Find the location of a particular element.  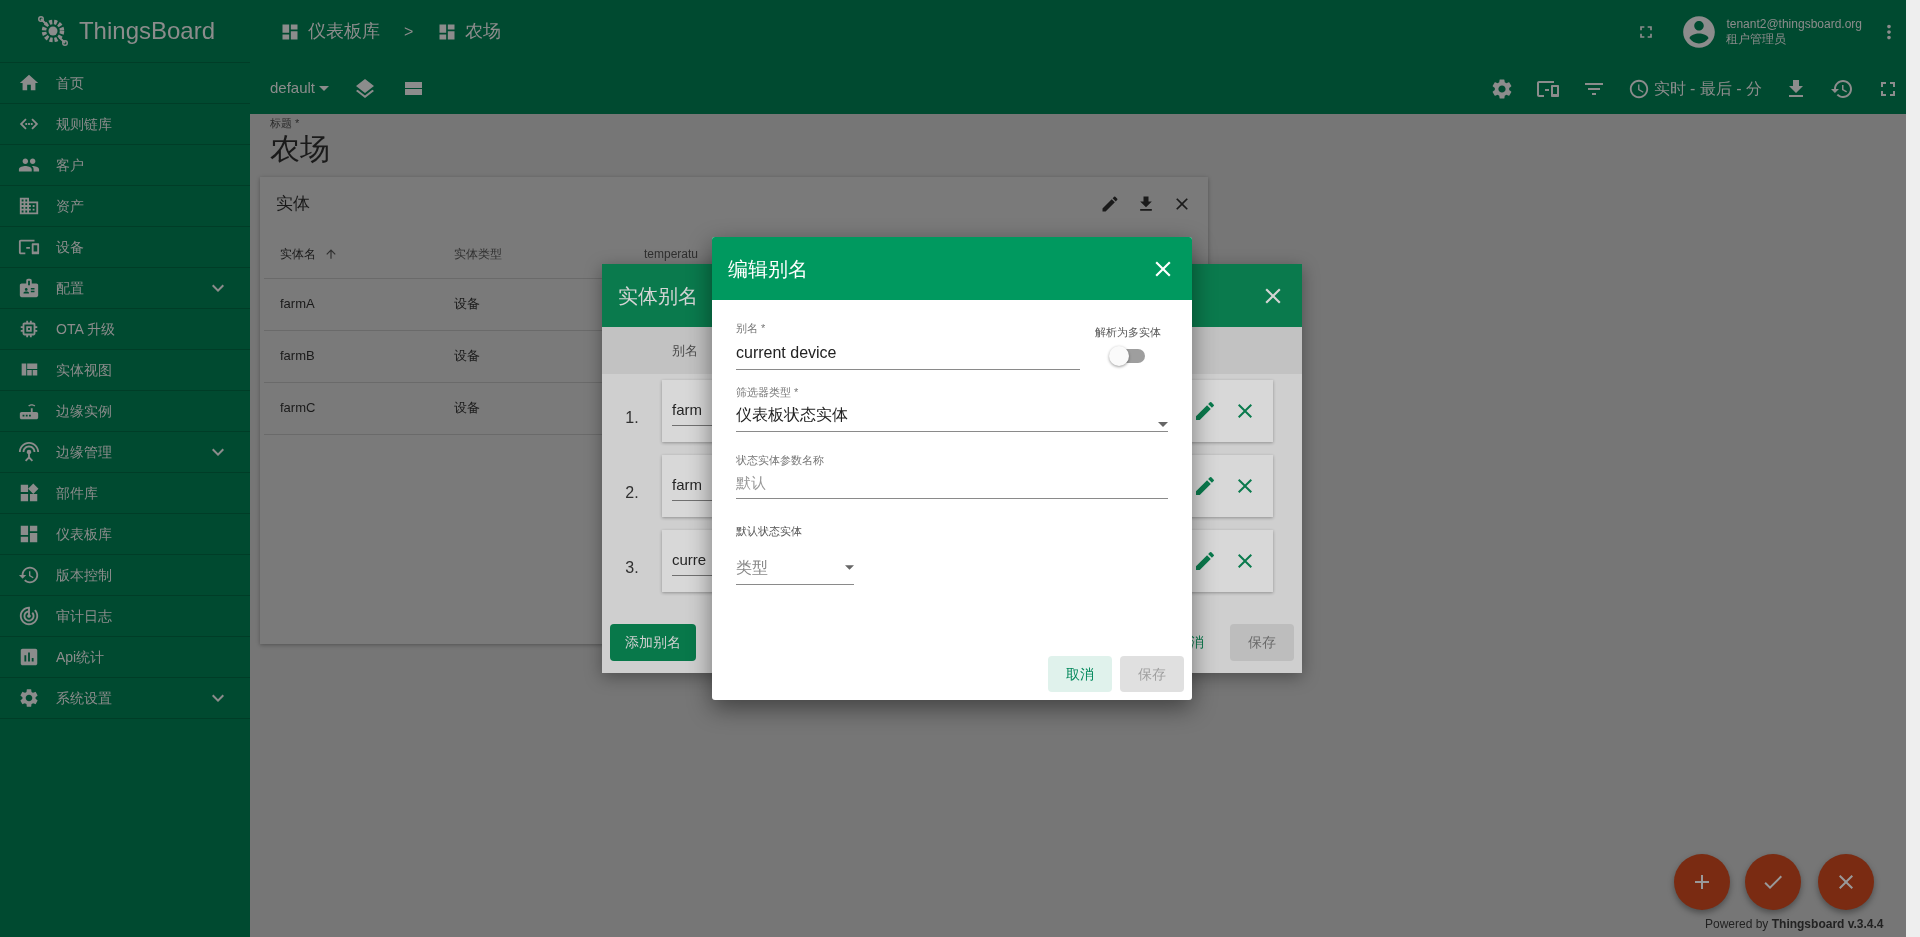

chart-icon is located at coordinates (29, 657).